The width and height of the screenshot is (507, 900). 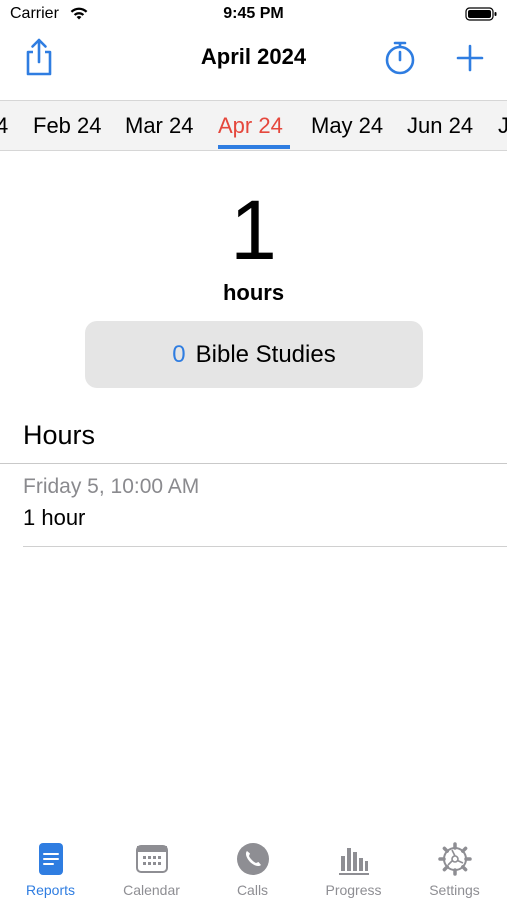 I want to click on entry-date: Friday 5, 10:00 AM, so click(x=111, y=486).